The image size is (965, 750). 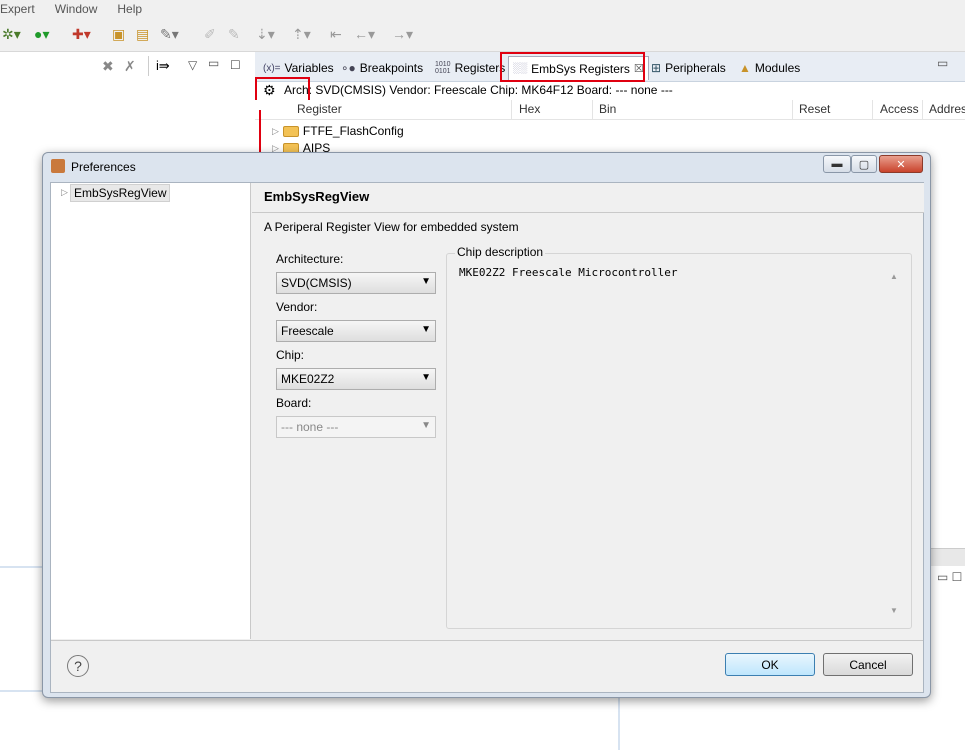 I want to click on separator, so click(x=148, y=66).